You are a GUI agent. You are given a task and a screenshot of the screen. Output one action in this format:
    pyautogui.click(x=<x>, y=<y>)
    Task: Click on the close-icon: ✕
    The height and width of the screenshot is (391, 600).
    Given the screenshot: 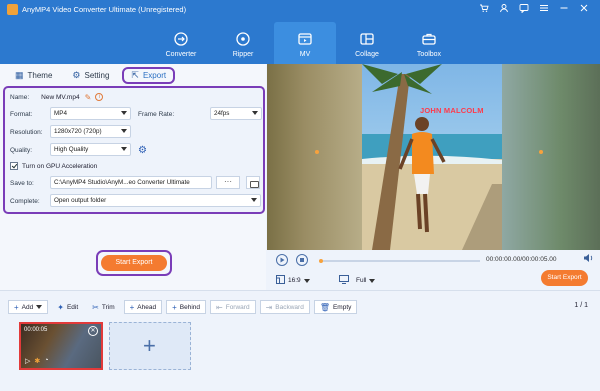 What is the action you would take?
    pyautogui.click(x=93, y=331)
    